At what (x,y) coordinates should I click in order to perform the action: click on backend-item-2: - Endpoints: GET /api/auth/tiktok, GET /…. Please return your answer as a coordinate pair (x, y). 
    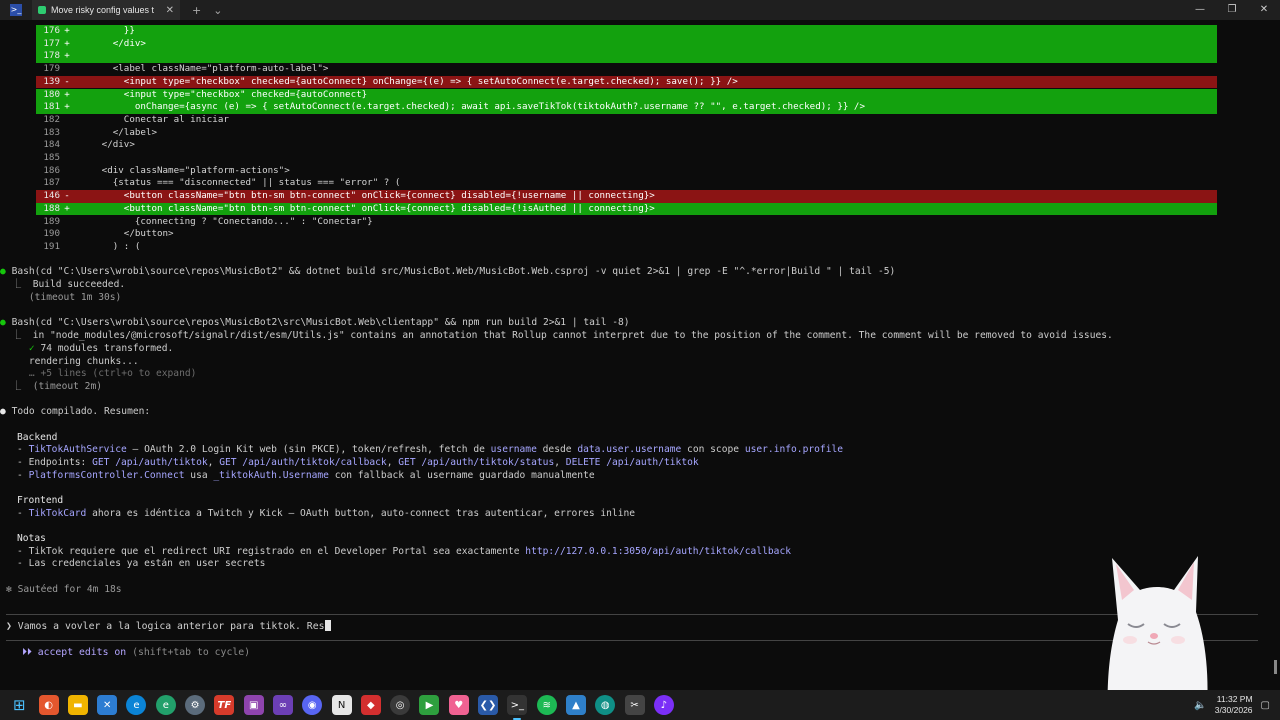
    Looking at the image, I should click on (358, 462).